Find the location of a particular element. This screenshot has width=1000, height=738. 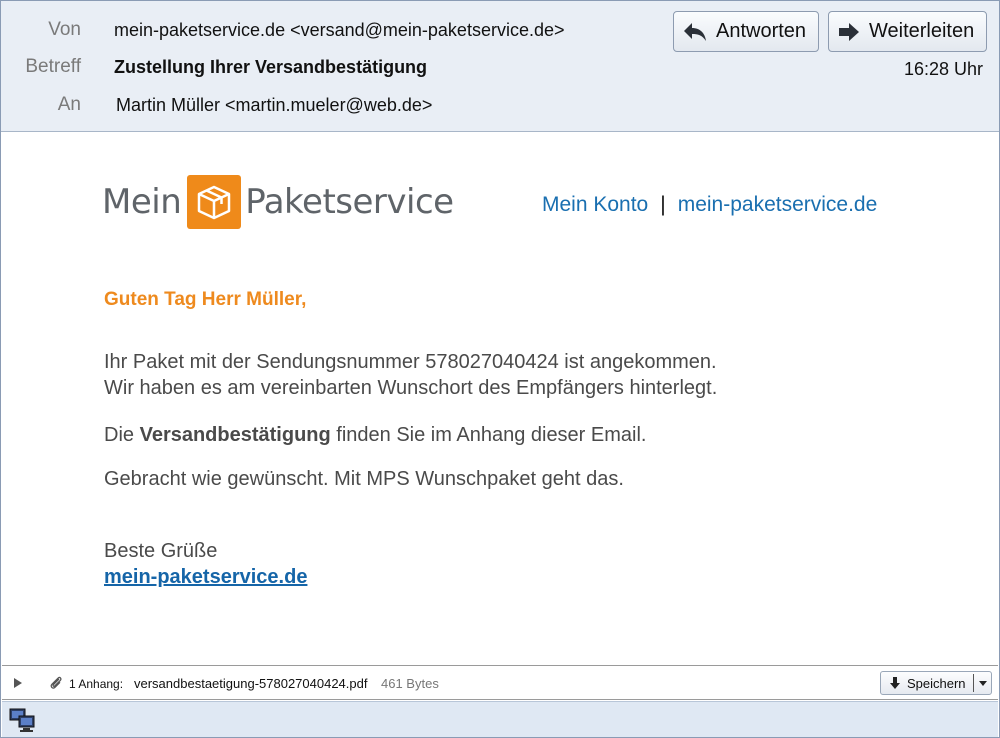

expand-attachments-icon is located at coordinates (18, 683).